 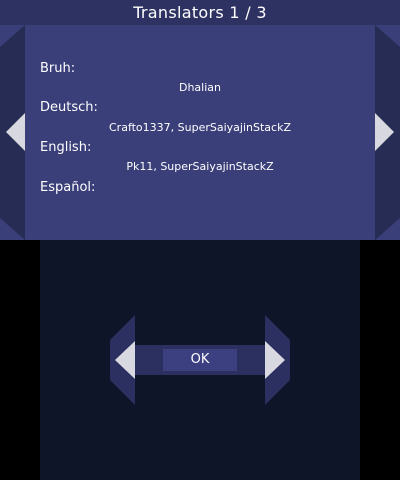 I want to click on arrow-left-icon, so click(x=12, y=132).